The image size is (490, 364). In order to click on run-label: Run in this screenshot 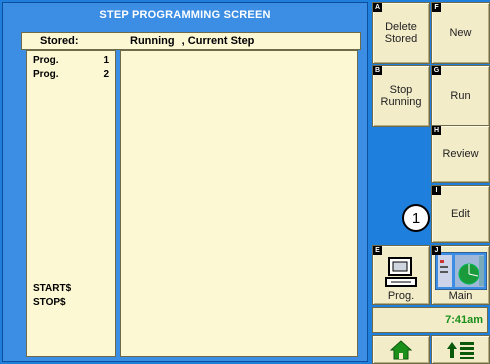, I will do `click(460, 96)`.